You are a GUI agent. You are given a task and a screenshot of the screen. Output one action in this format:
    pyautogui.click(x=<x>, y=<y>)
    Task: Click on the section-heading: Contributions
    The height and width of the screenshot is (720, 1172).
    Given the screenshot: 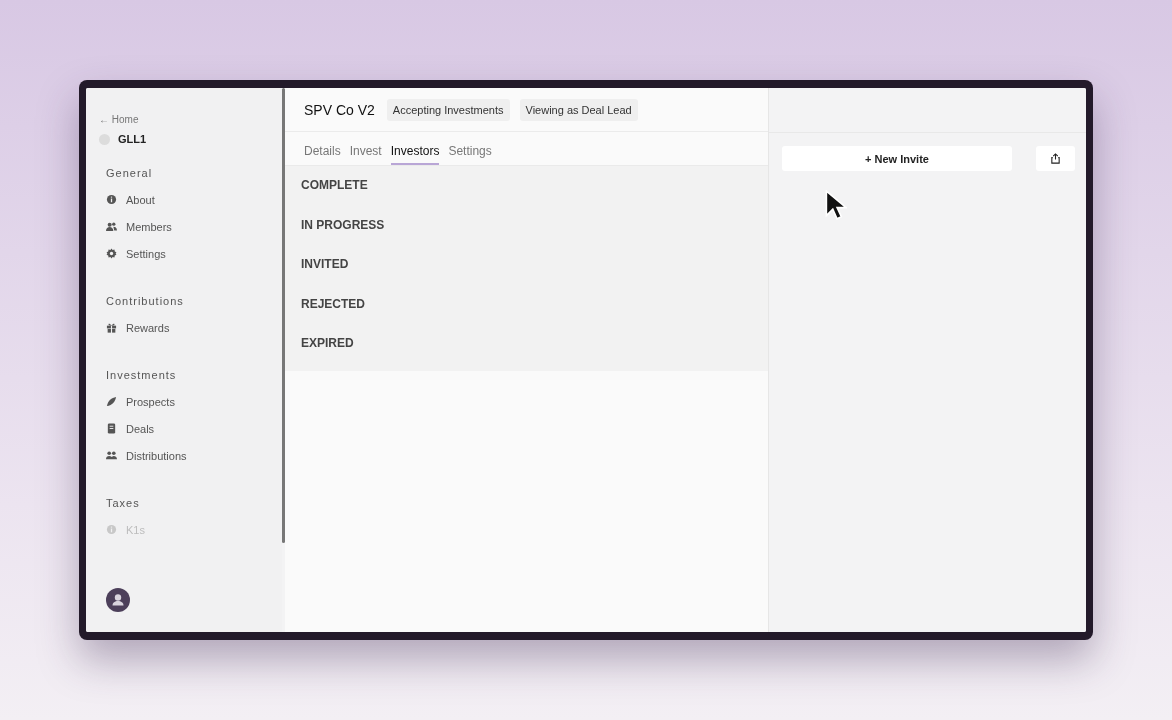 What is the action you would take?
    pyautogui.click(x=145, y=301)
    